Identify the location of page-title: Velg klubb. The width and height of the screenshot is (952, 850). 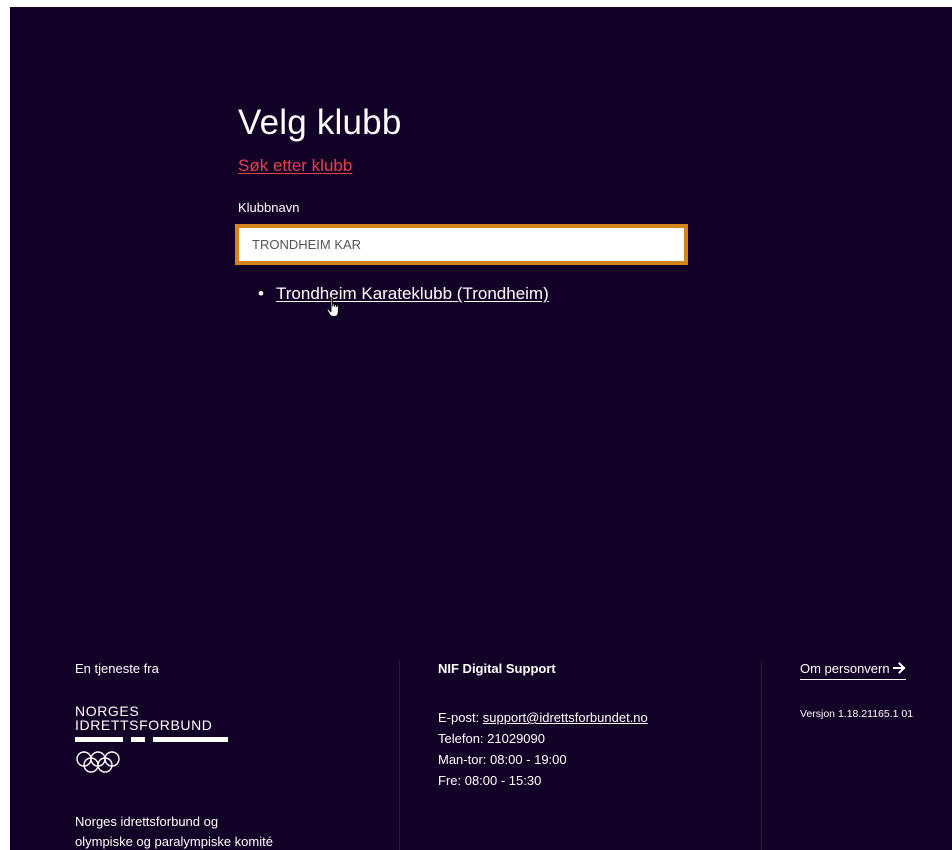
(320, 122).